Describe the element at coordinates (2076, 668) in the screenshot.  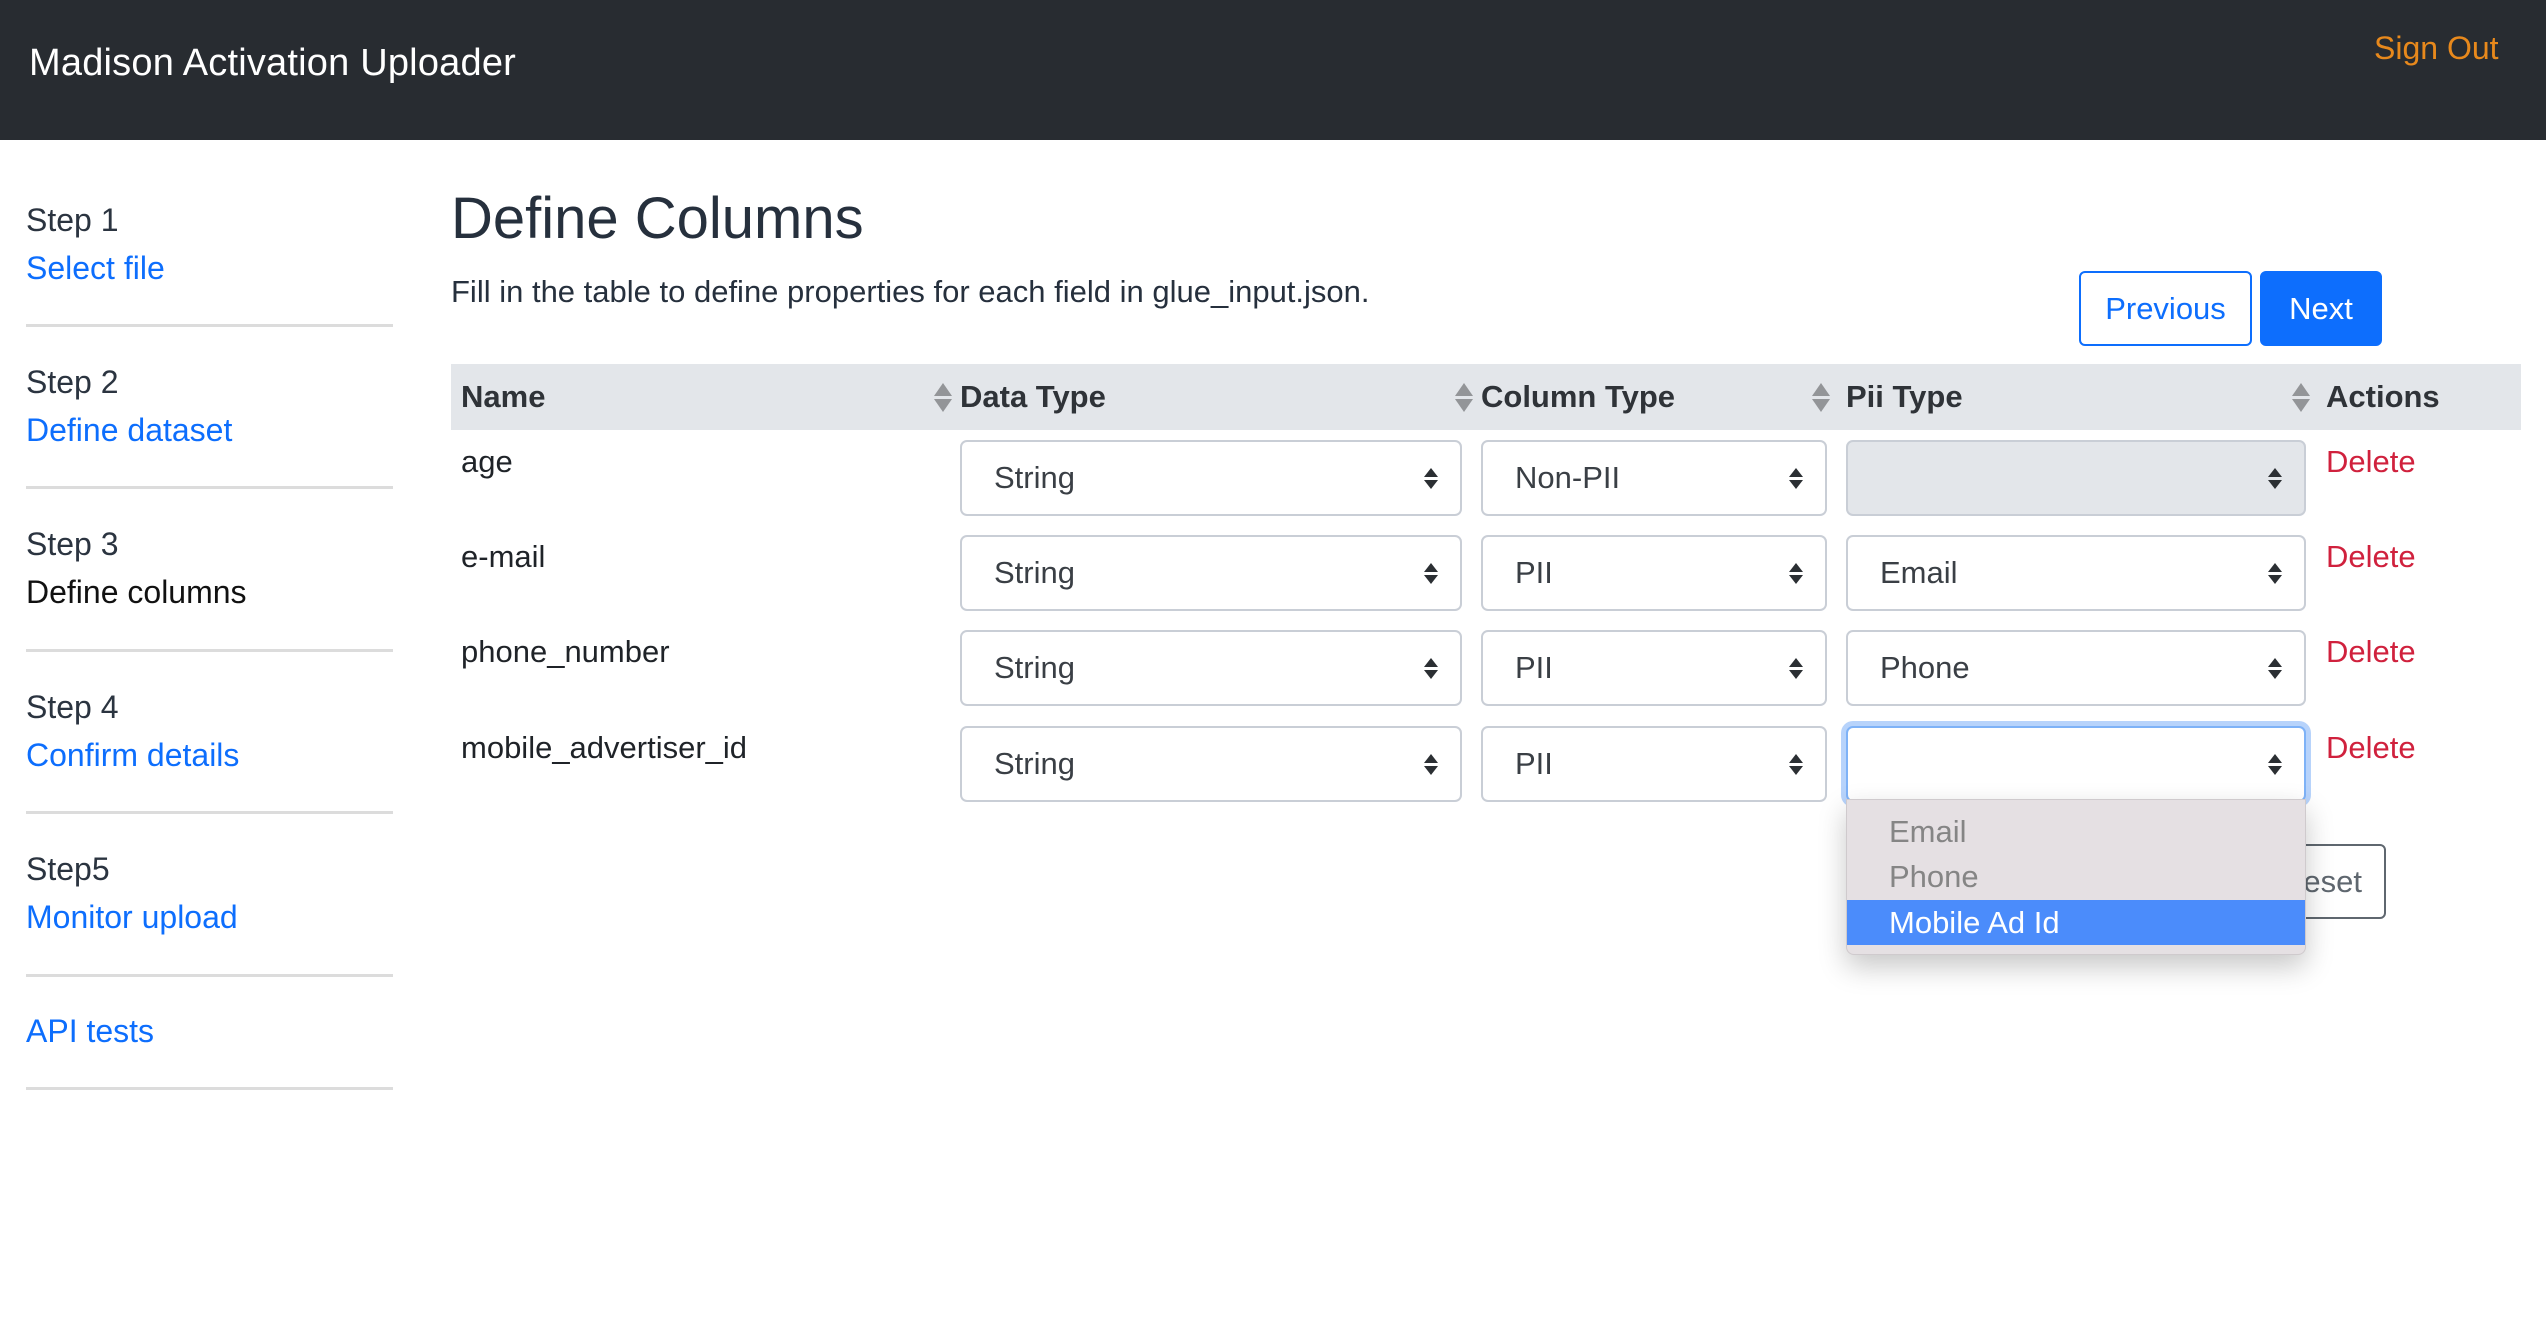
I see `pii-type-select: Phone` at that location.